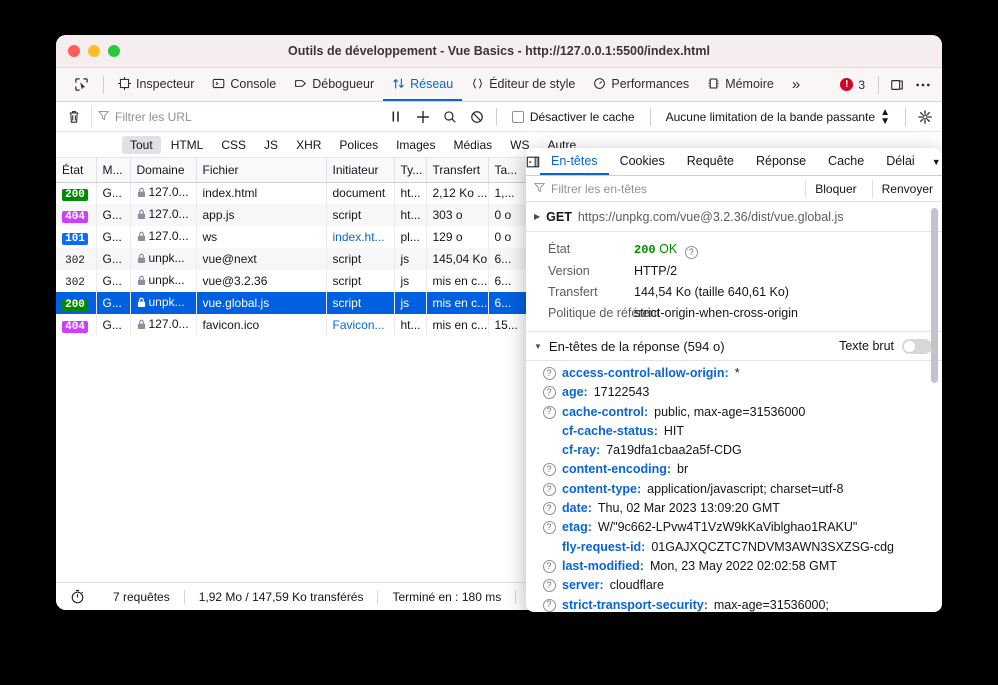 The width and height of the screenshot is (998, 685). Describe the element at coordinates (523, 84) in the screenshot. I see `tab-editeur-de-style: Éditeur de style` at that location.